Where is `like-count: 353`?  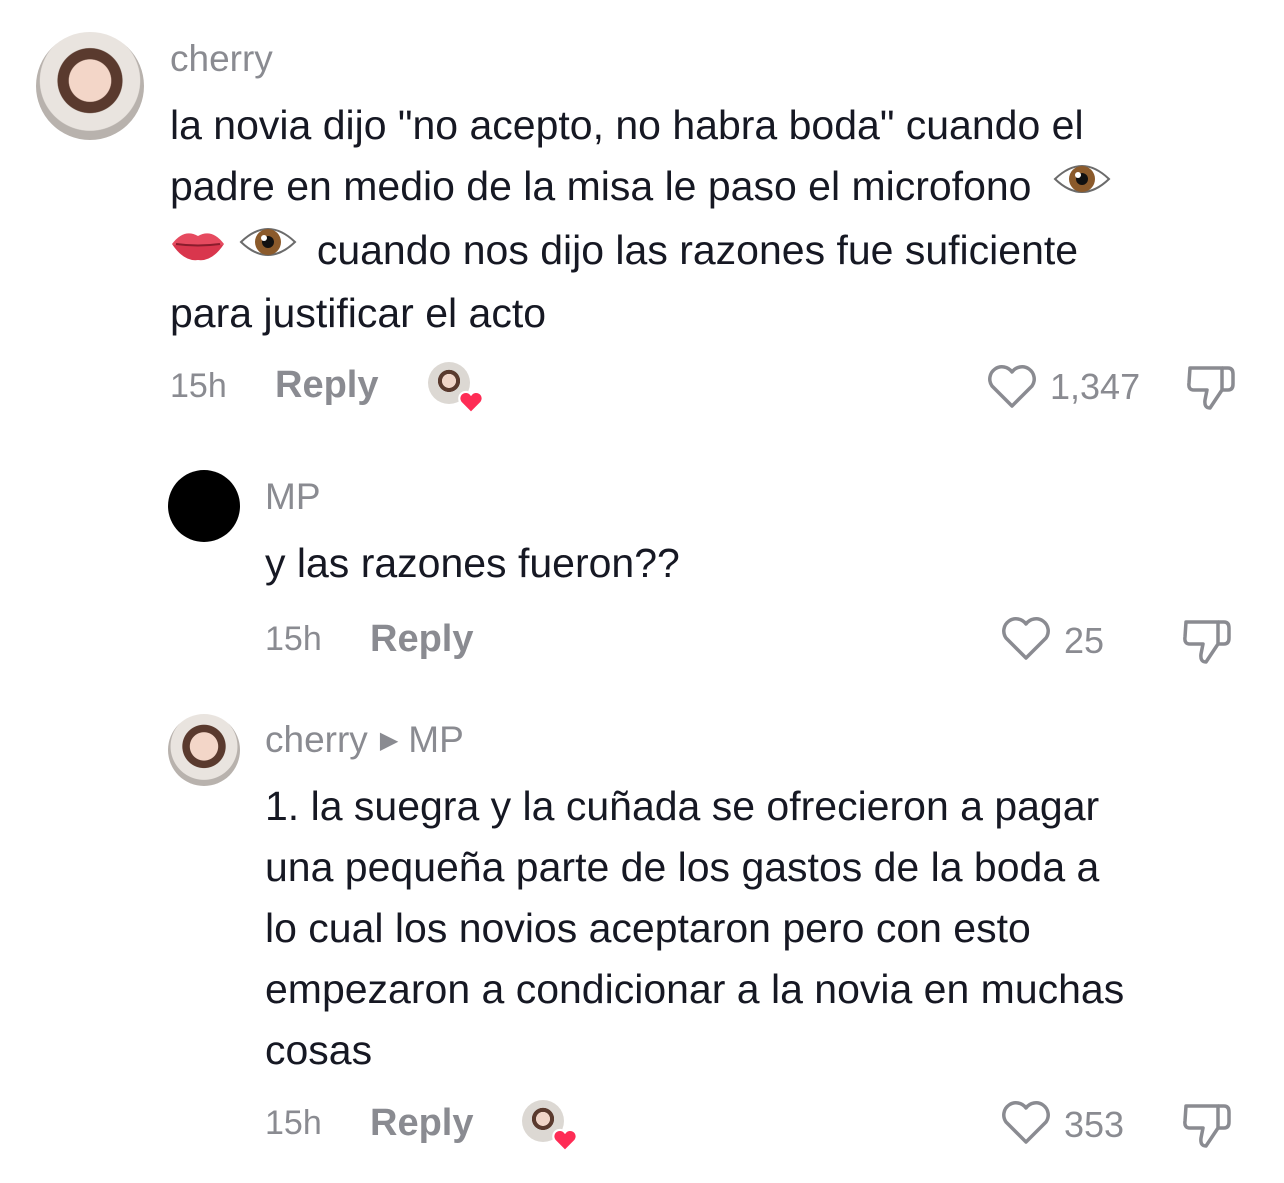 like-count: 353 is located at coordinates (1094, 1124).